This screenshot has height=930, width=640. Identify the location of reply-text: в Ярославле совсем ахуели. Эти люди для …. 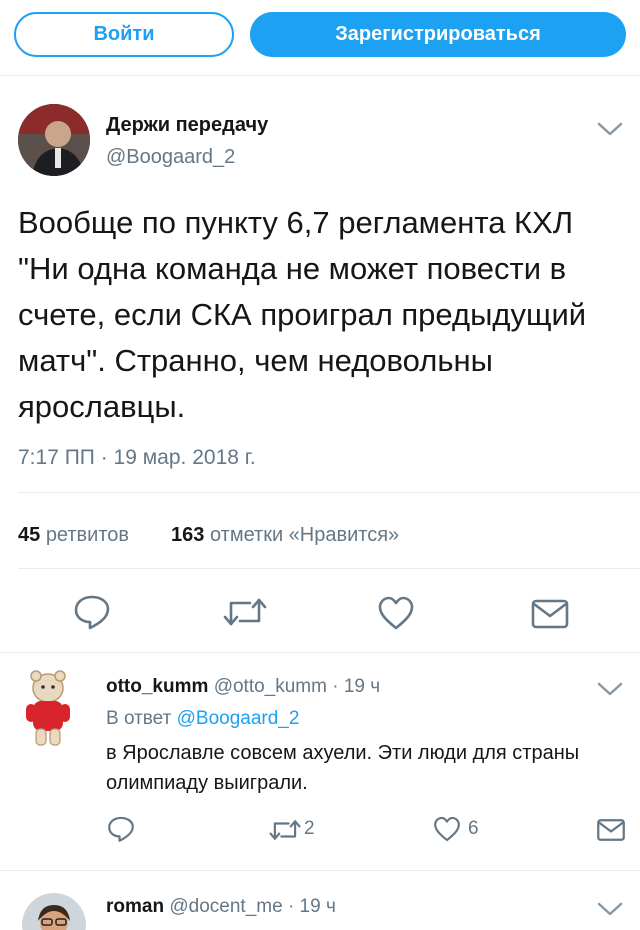
(343, 768).